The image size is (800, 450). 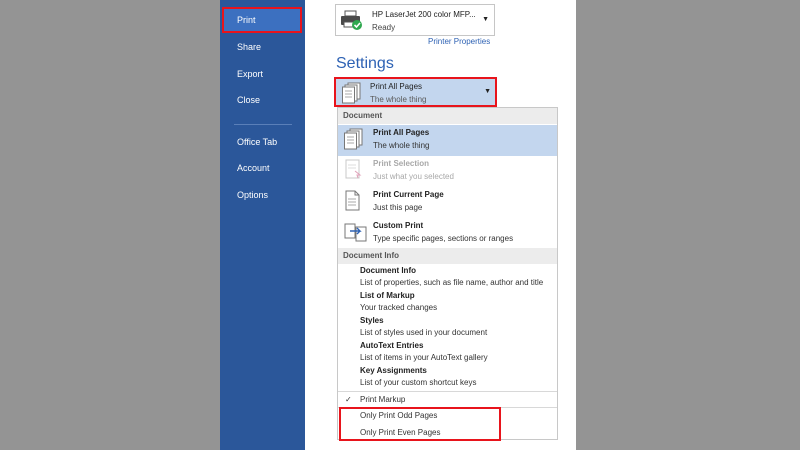 What do you see at coordinates (262, 20) in the screenshot?
I see `nav-item-print: Print` at bounding box center [262, 20].